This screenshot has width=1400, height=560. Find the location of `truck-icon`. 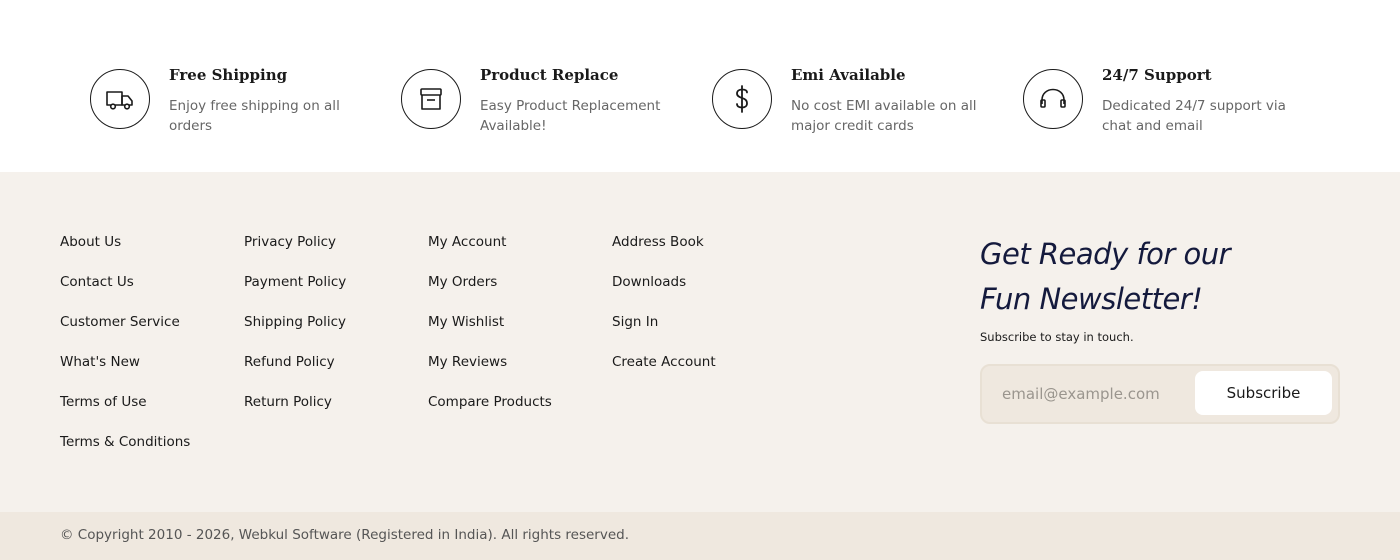

truck-icon is located at coordinates (120, 99).